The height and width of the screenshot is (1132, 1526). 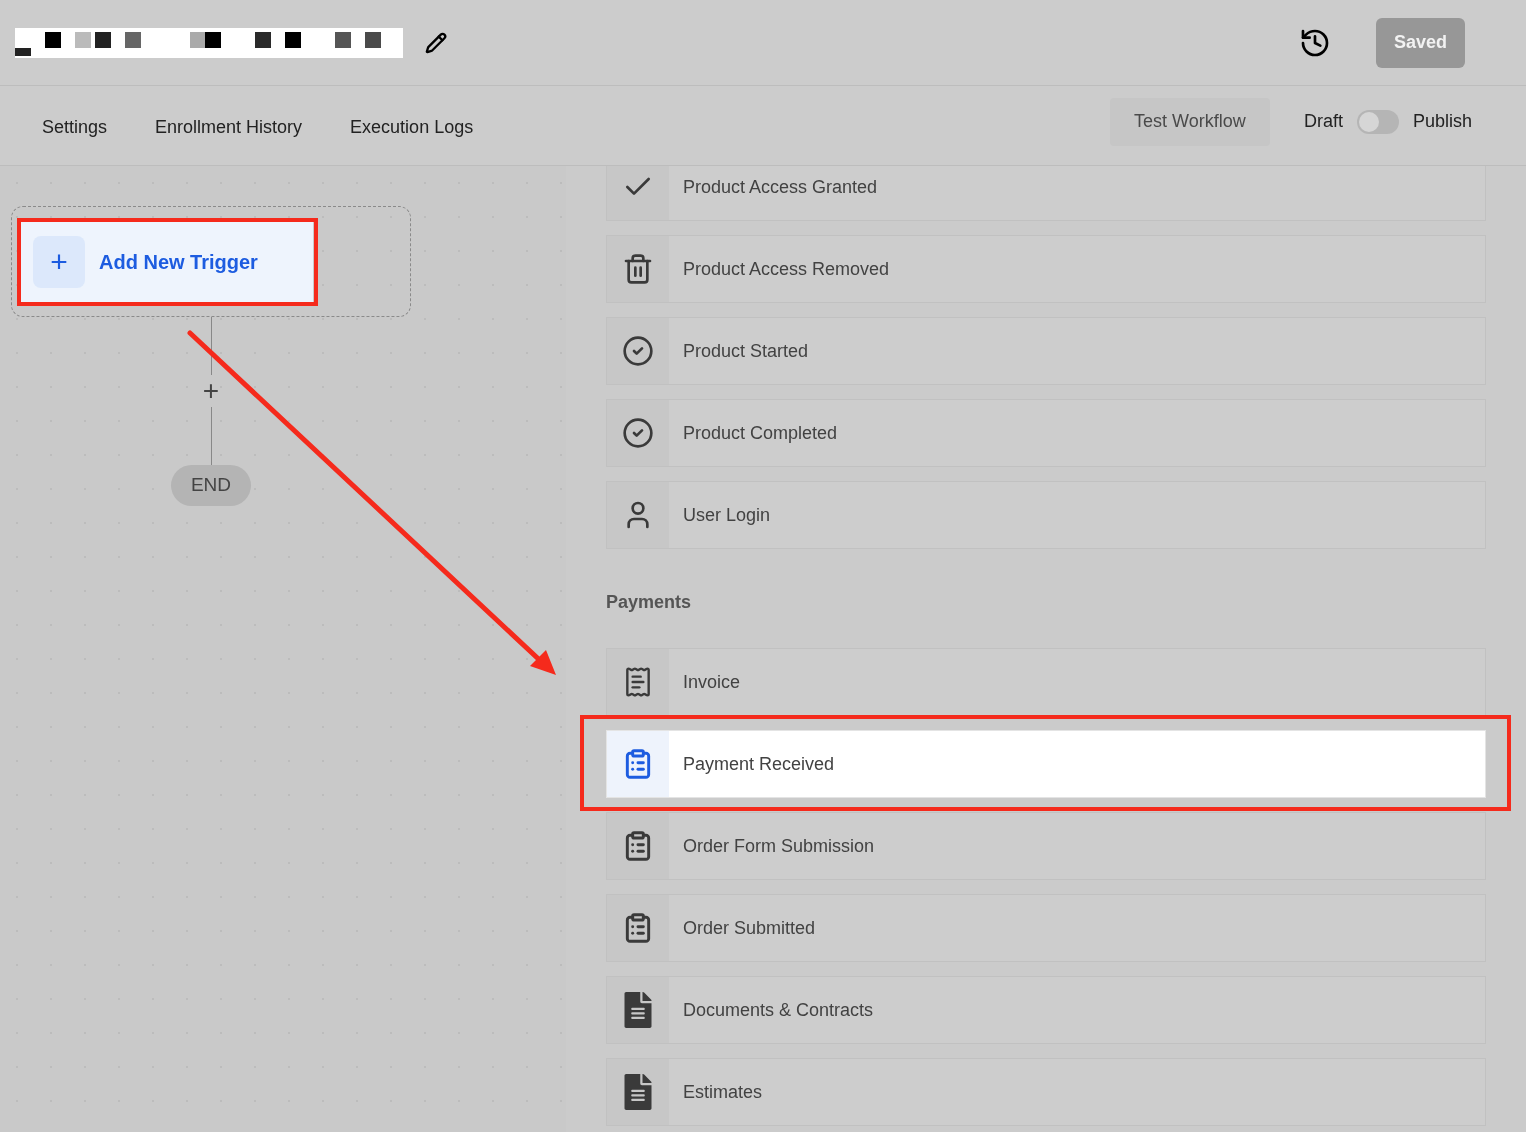 What do you see at coordinates (211, 485) in the screenshot?
I see `end-node: END` at bounding box center [211, 485].